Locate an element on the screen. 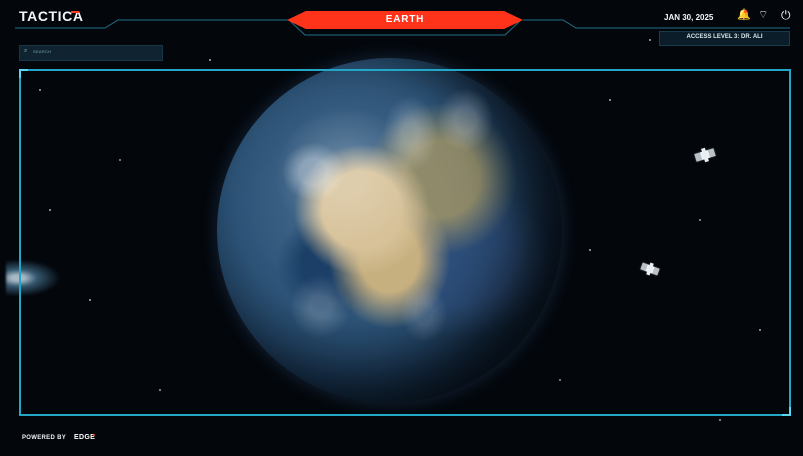  comet-glow is located at coordinates (36, 278).